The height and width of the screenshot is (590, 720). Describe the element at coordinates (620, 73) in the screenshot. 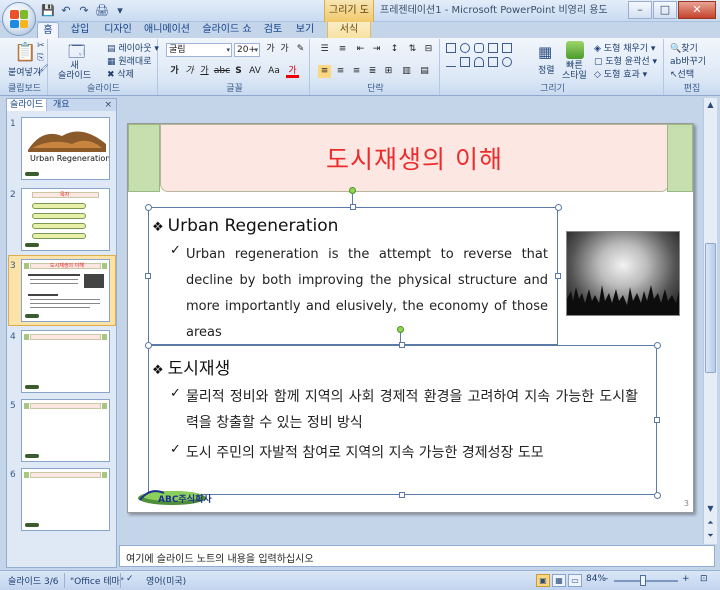

I see `shape-effects-button: ◇ 도형 효과 ▾` at that location.